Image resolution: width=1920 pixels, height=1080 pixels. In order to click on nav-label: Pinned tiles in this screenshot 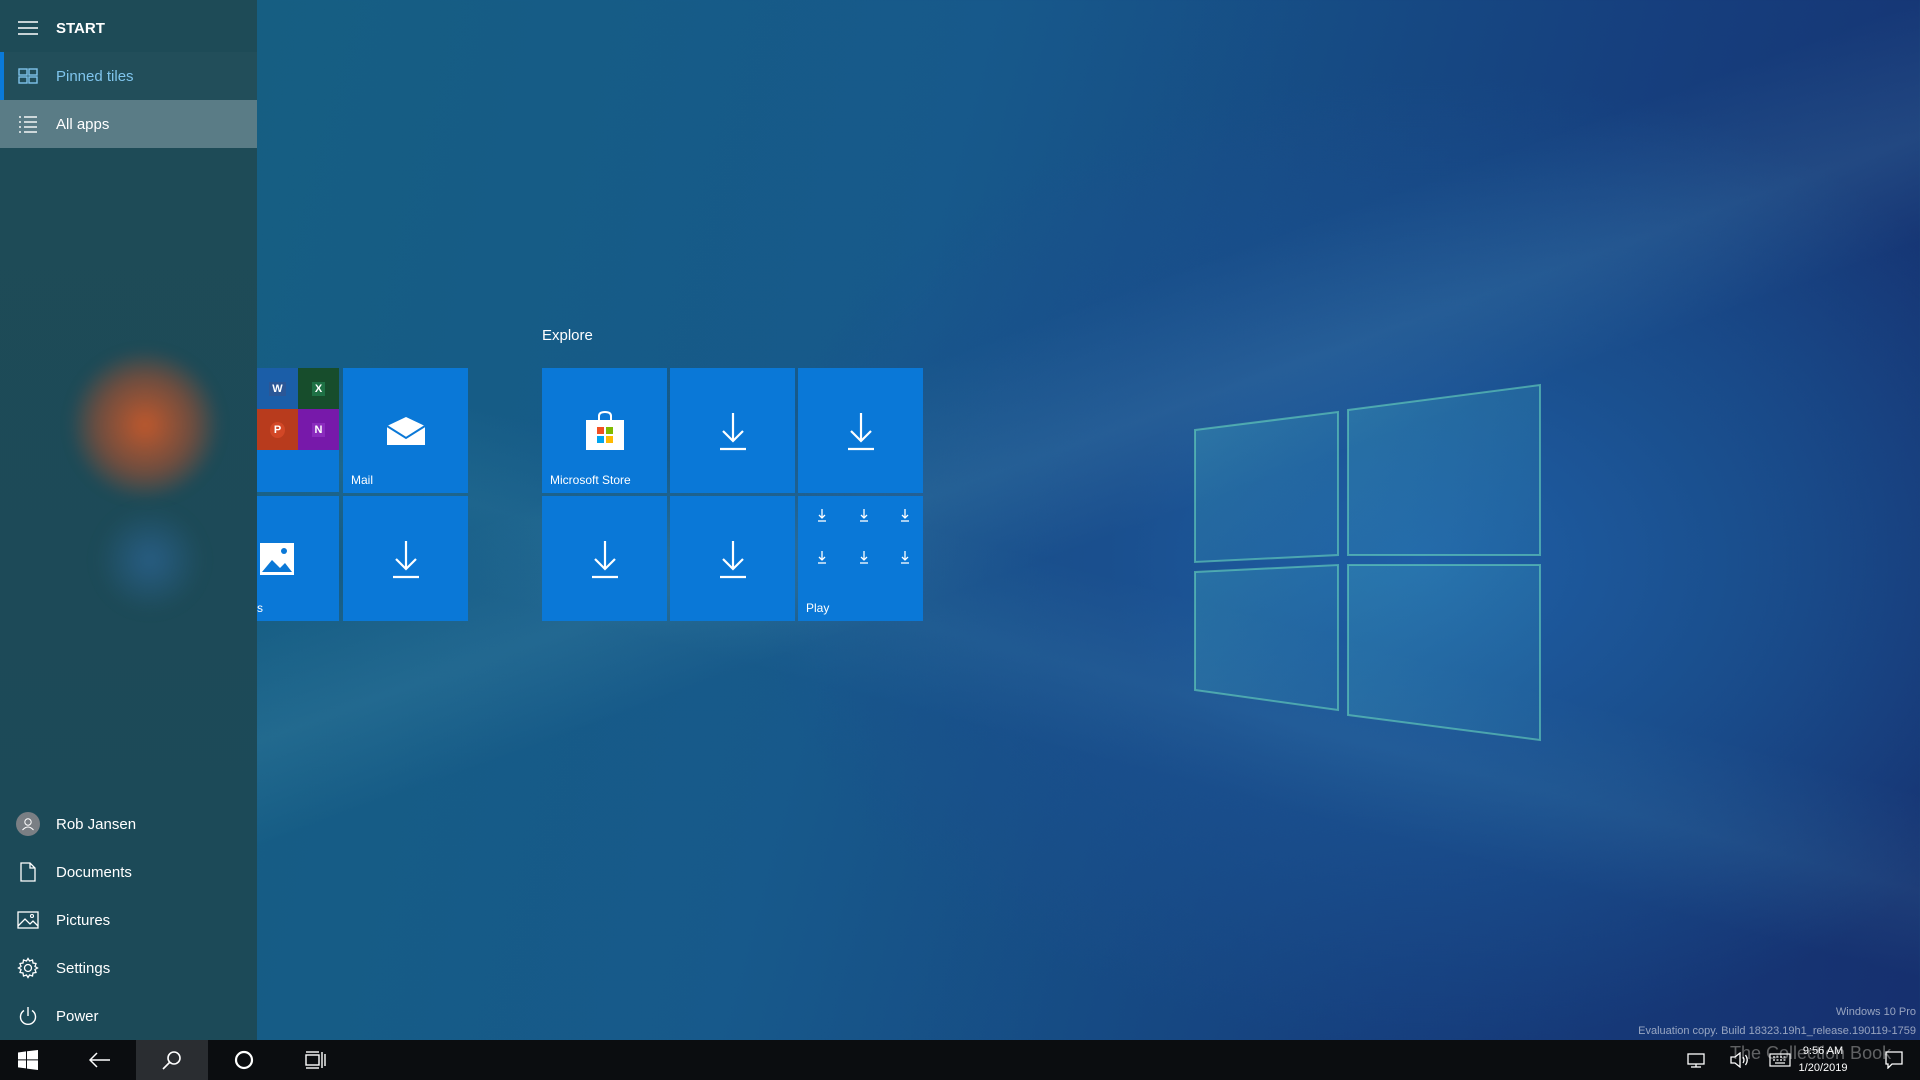, I will do `click(95, 76)`.